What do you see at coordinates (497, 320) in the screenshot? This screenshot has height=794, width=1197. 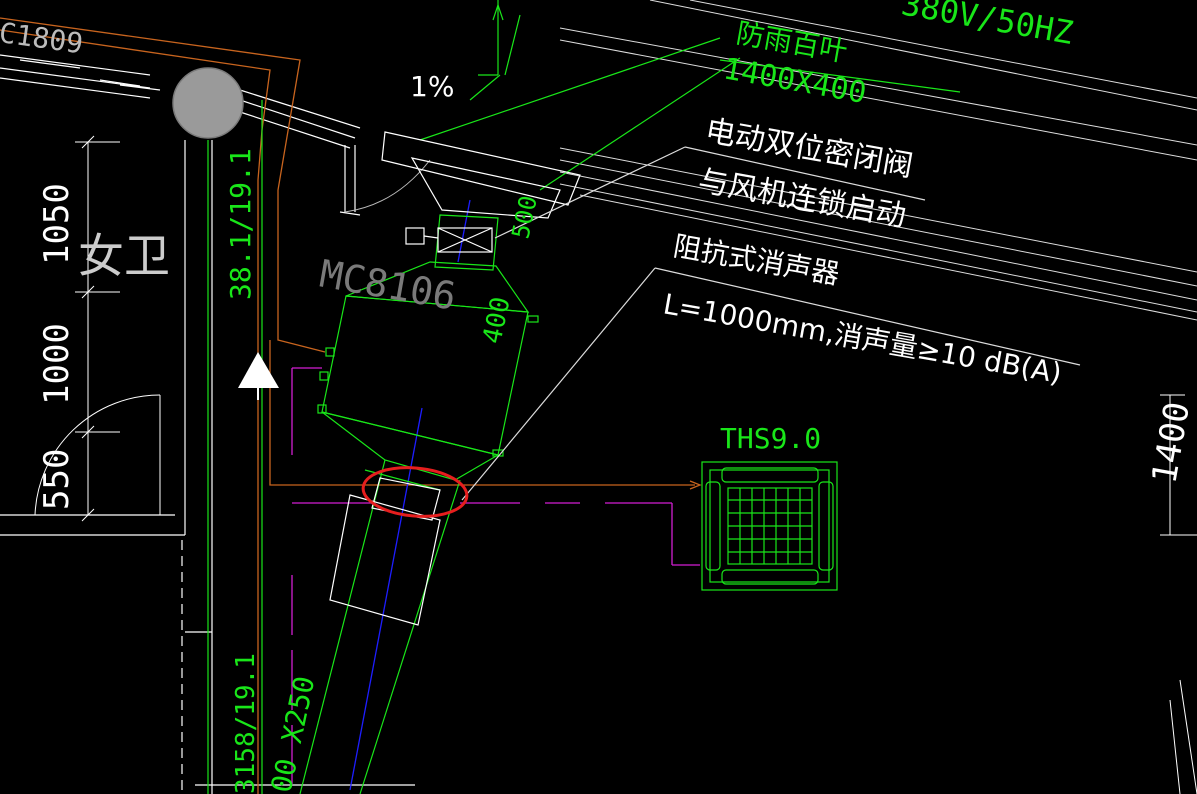 I see `duct-vertical-label: 400` at bounding box center [497, 320].